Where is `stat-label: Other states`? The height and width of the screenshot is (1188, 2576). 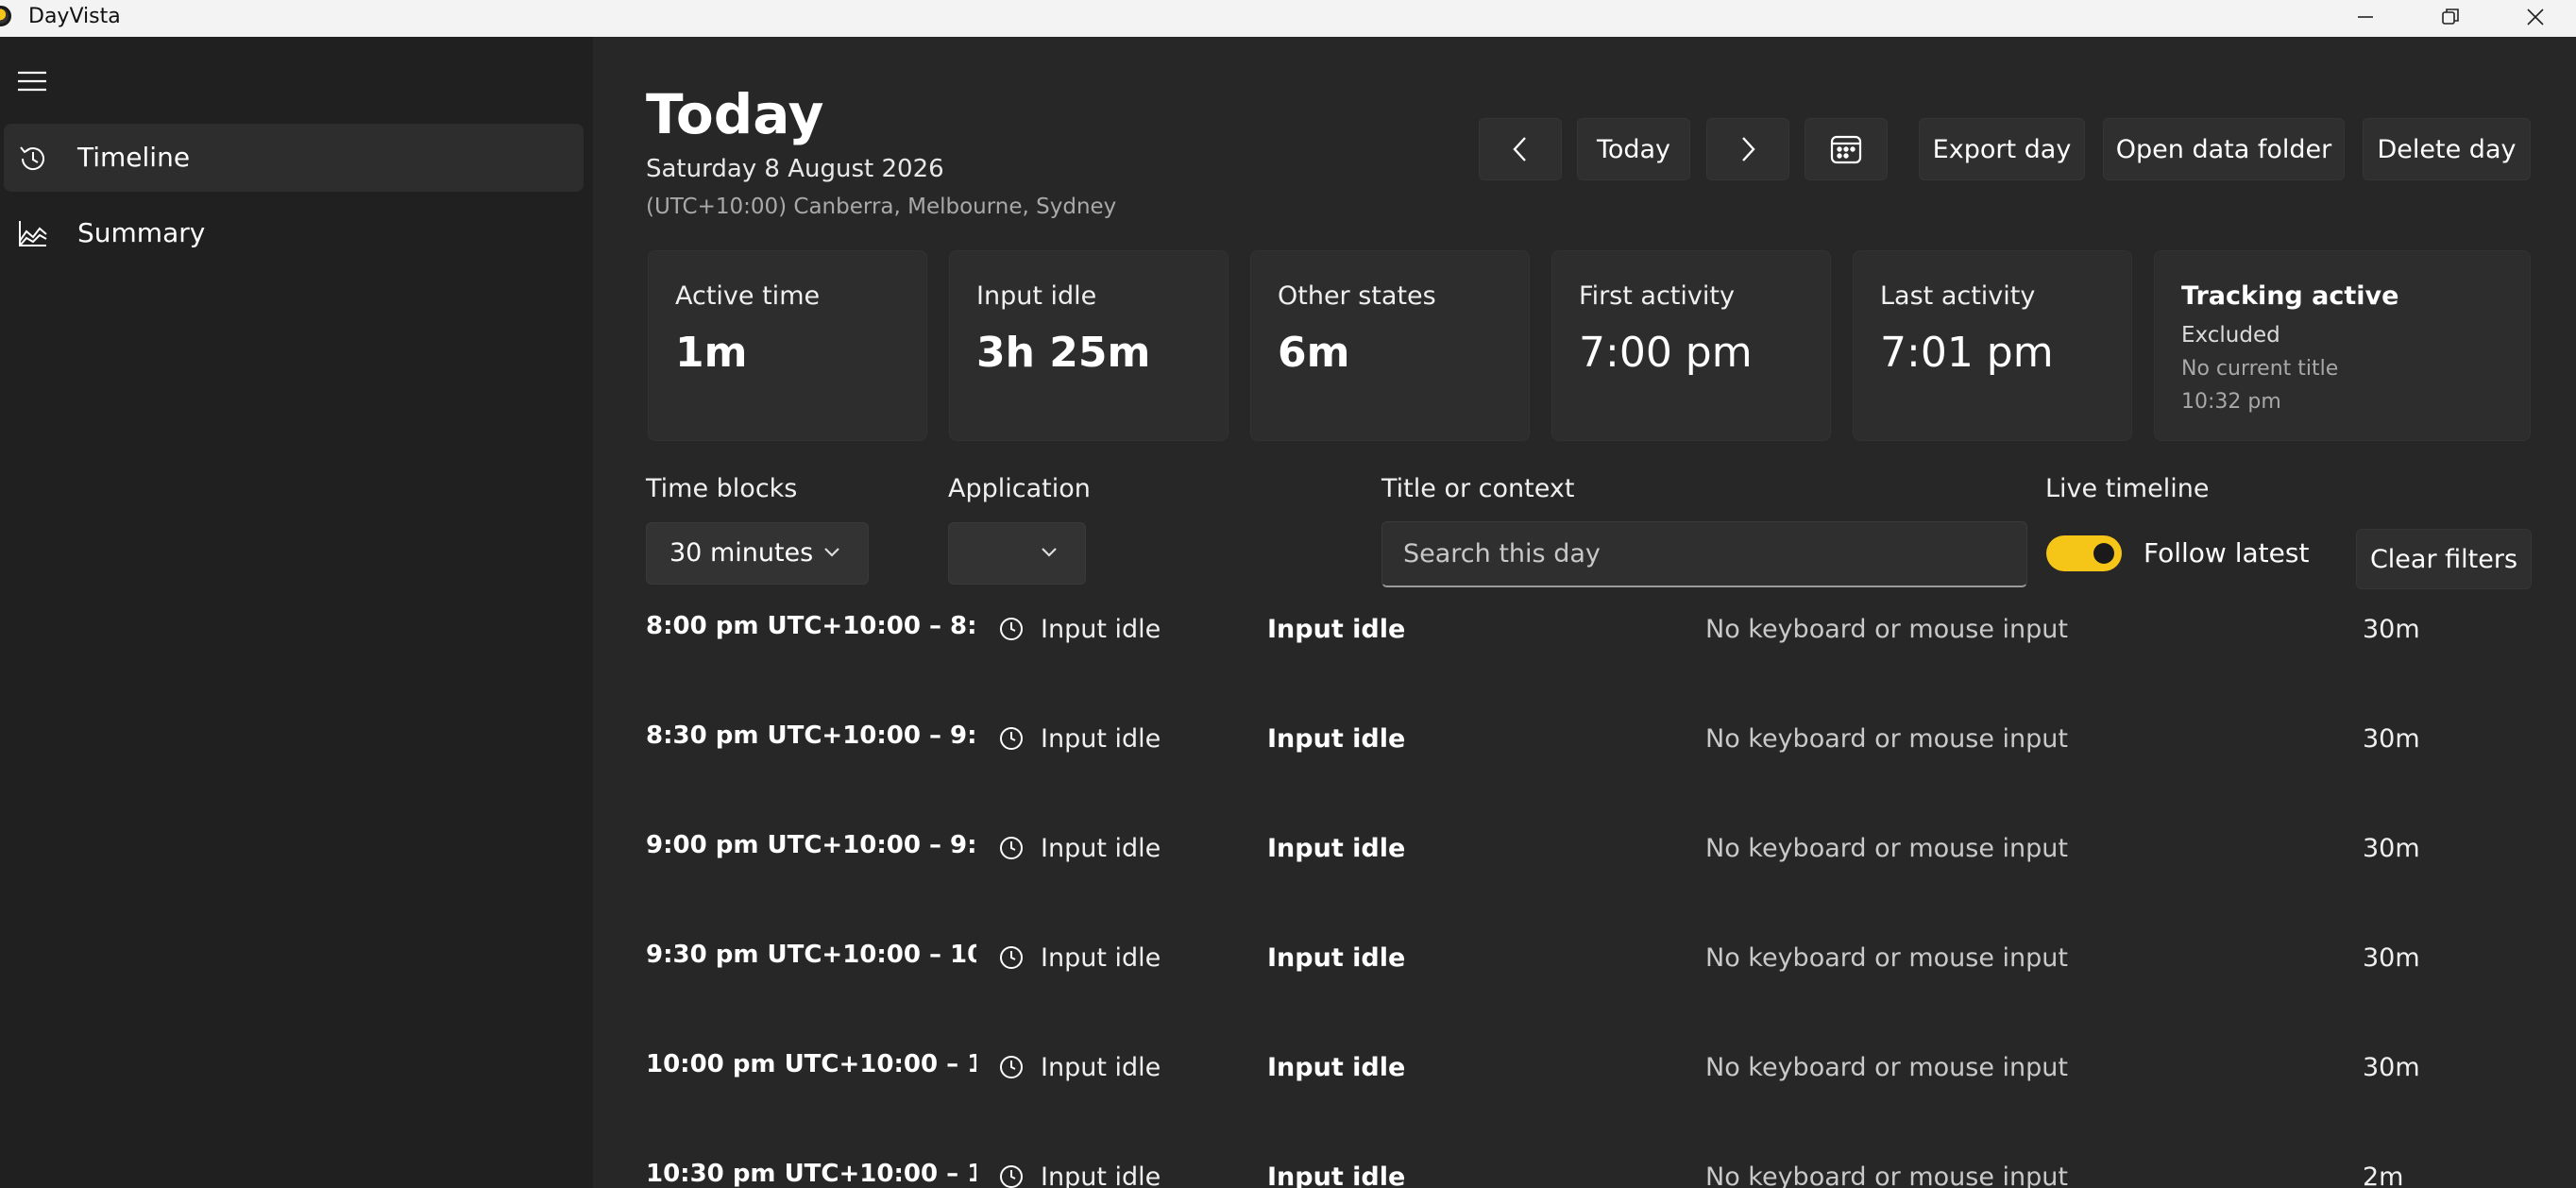 stat-label: Other states is located at coordinates (1357, 296).